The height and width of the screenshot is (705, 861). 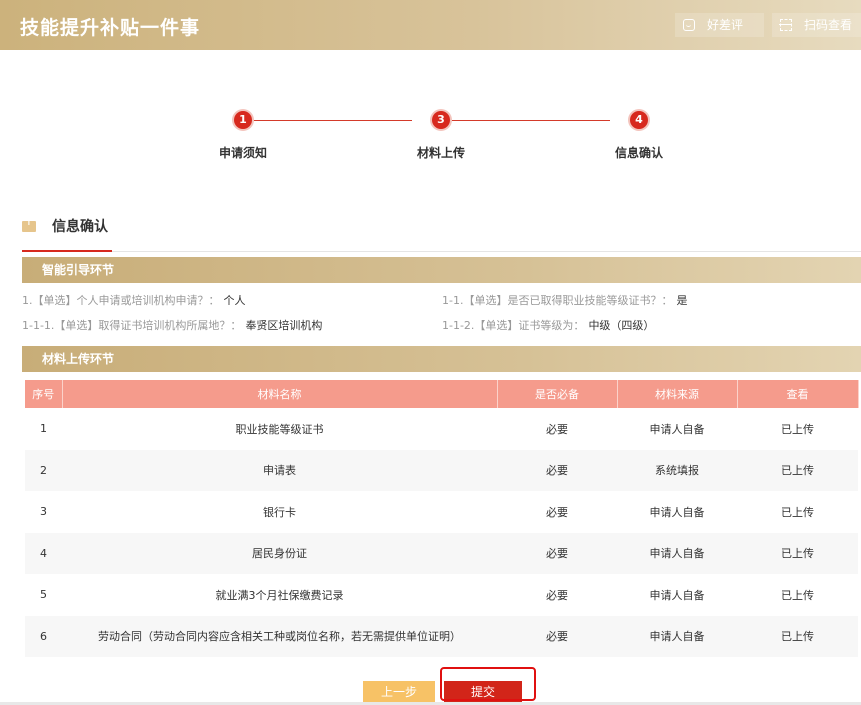 What do you see at coordinates (639, 153) in the screenshot?
I see `step-3-label: 信息确认` at bounding box center [639, 153].